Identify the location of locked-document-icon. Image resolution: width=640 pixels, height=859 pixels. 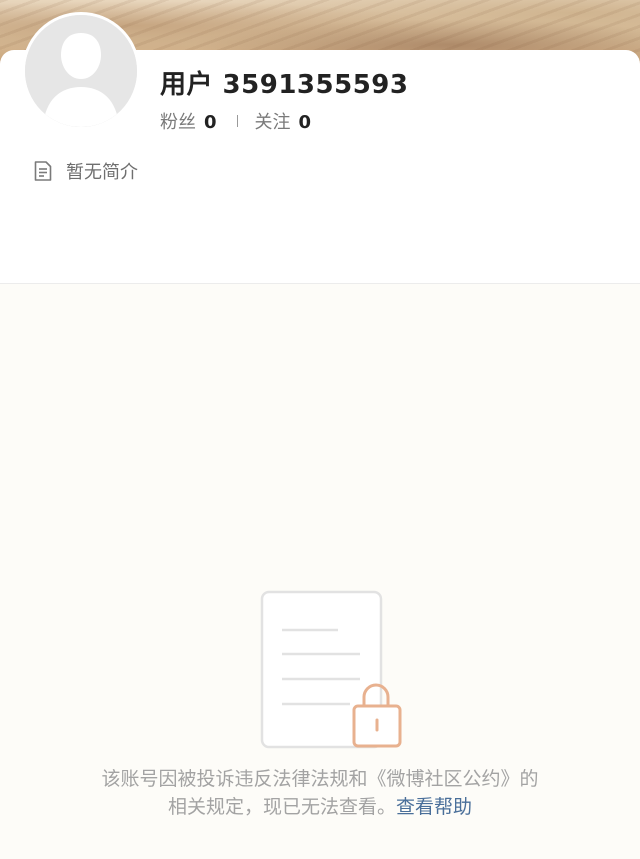
(331, 669).